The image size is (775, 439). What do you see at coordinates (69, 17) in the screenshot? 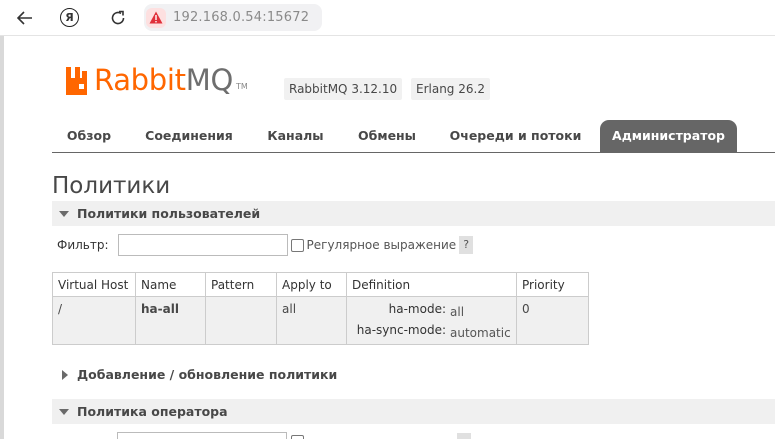
I see `yandex-icon: Я` at bounding box center [69, 17].